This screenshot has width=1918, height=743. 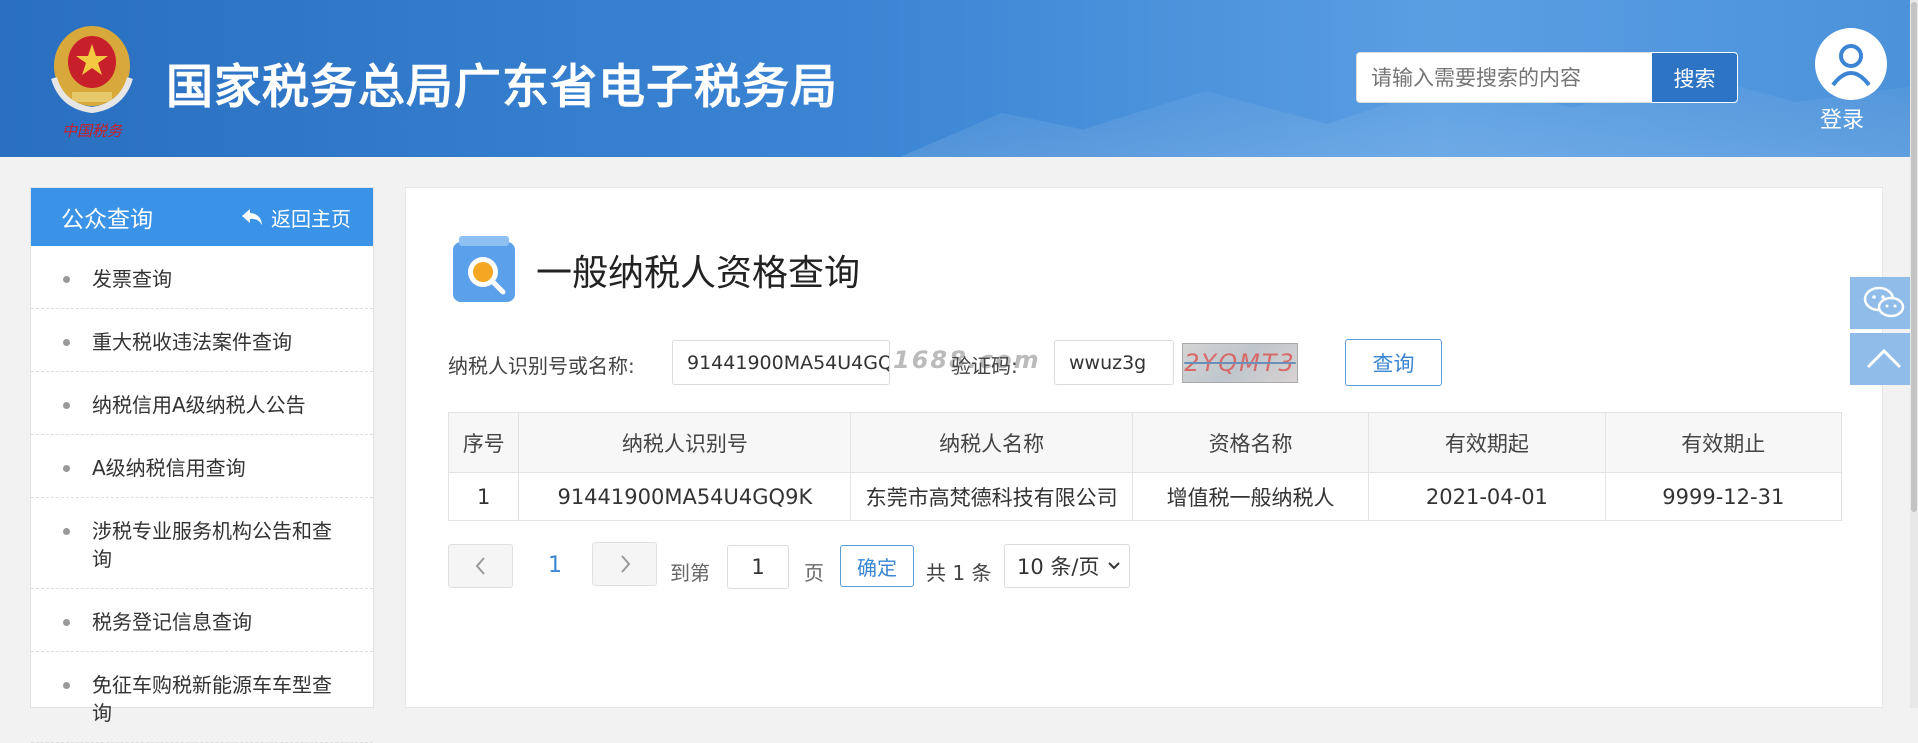 I want to click on goto-page-input: 1, so click(x=758, y=567).